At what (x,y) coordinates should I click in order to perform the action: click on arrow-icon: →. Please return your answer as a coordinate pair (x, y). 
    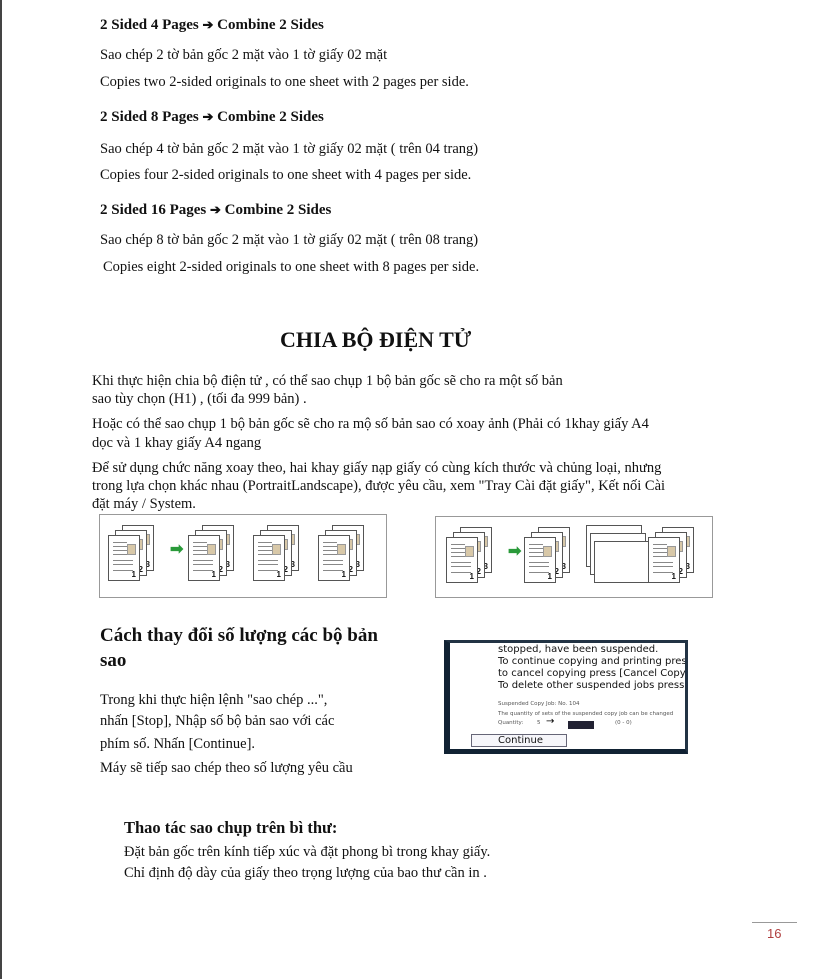
    Looking at the image, I should click on (550, 721).